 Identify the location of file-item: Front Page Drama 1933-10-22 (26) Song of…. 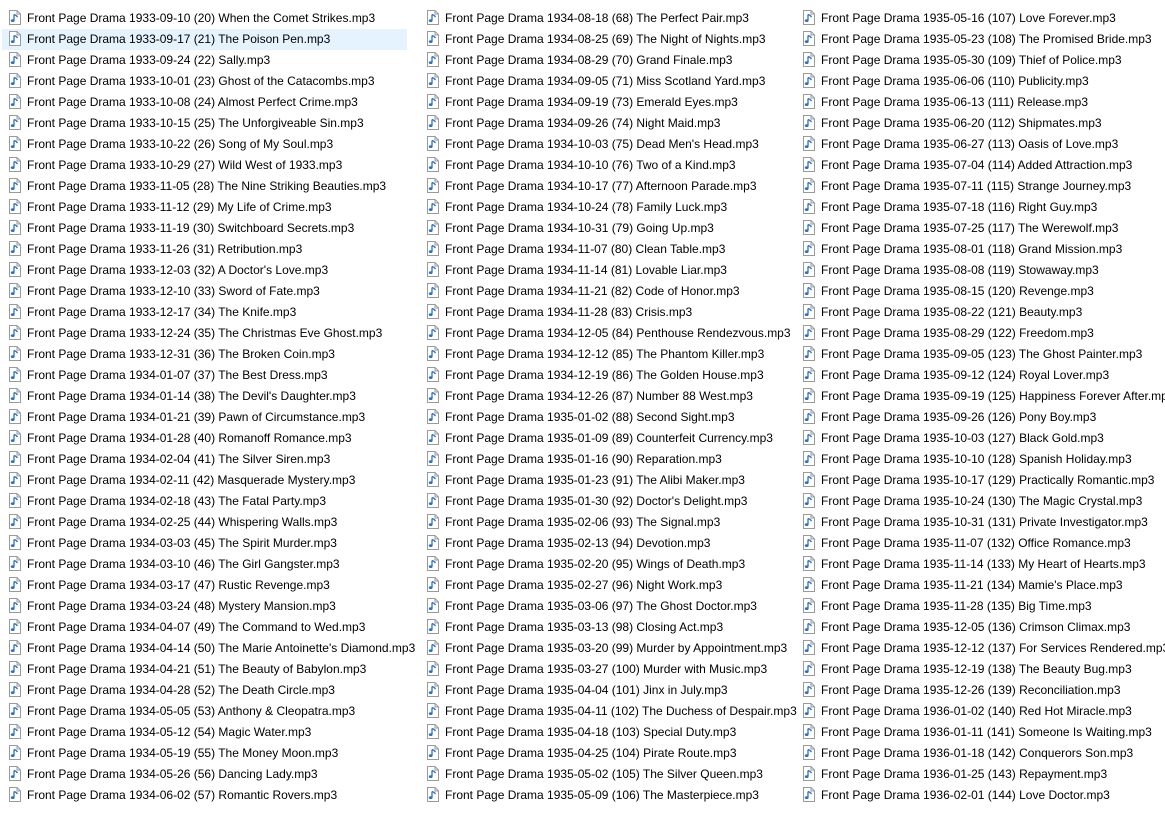
(204, 144).